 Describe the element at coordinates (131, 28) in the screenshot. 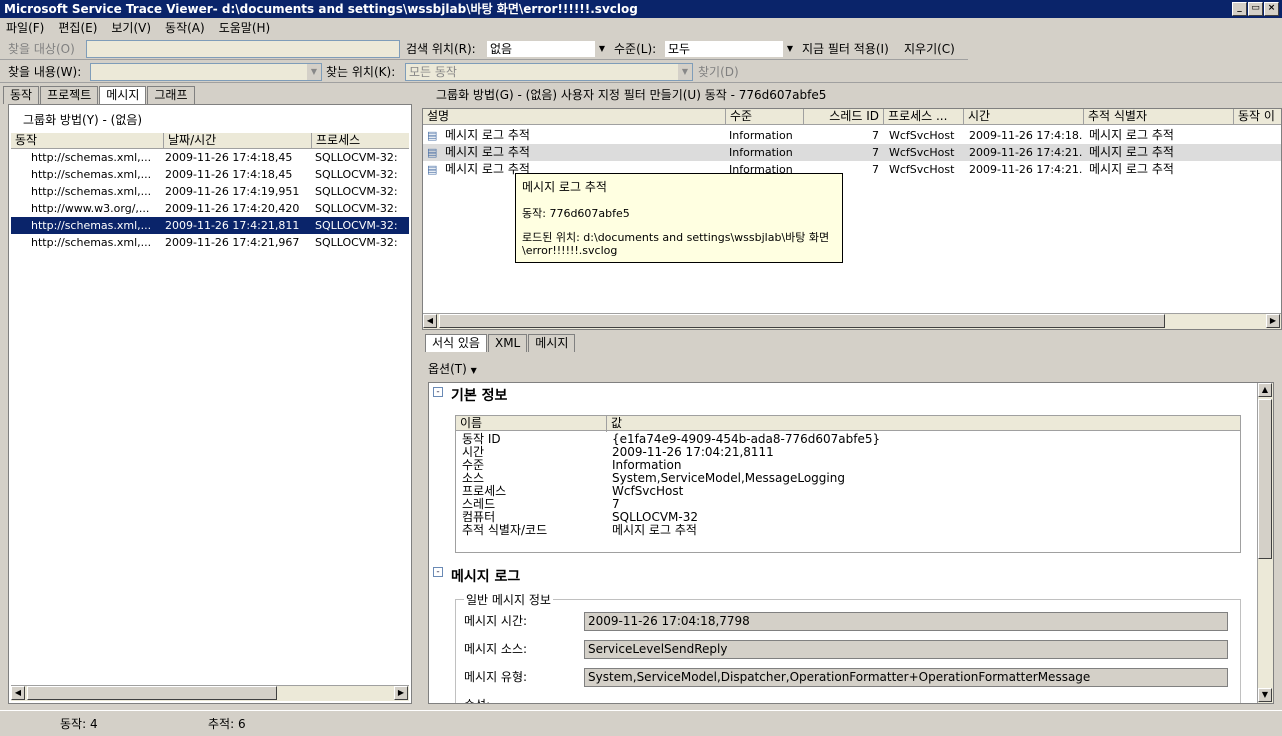

I see `menu-view: 보기(V)` at that location.